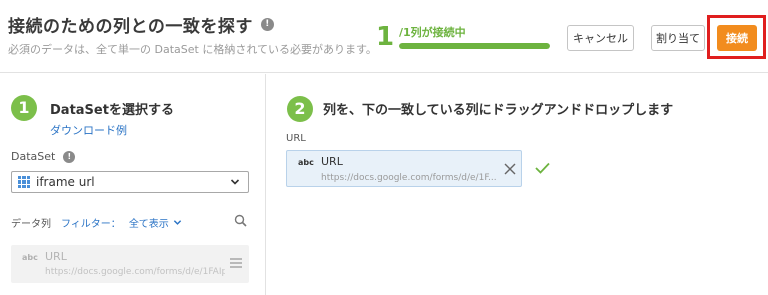 The height and width of the screenshot is (295, 768). Describe the element at coordinates (31, 224) in the screenshot. I see `data-column-label: データ列` at that location.